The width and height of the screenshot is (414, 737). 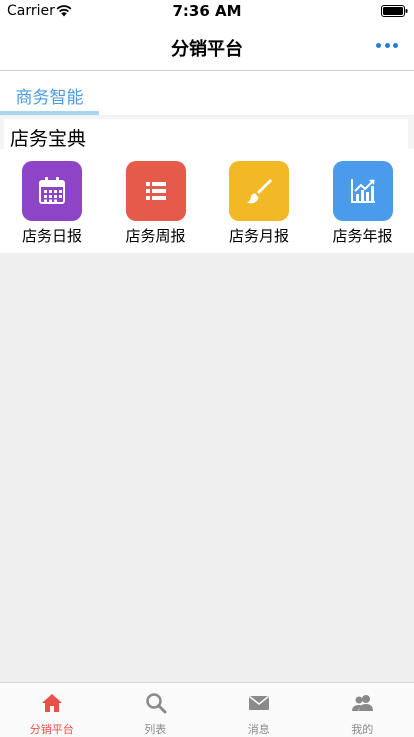 I want to click on brush-icon, so click(x=259, y=191).